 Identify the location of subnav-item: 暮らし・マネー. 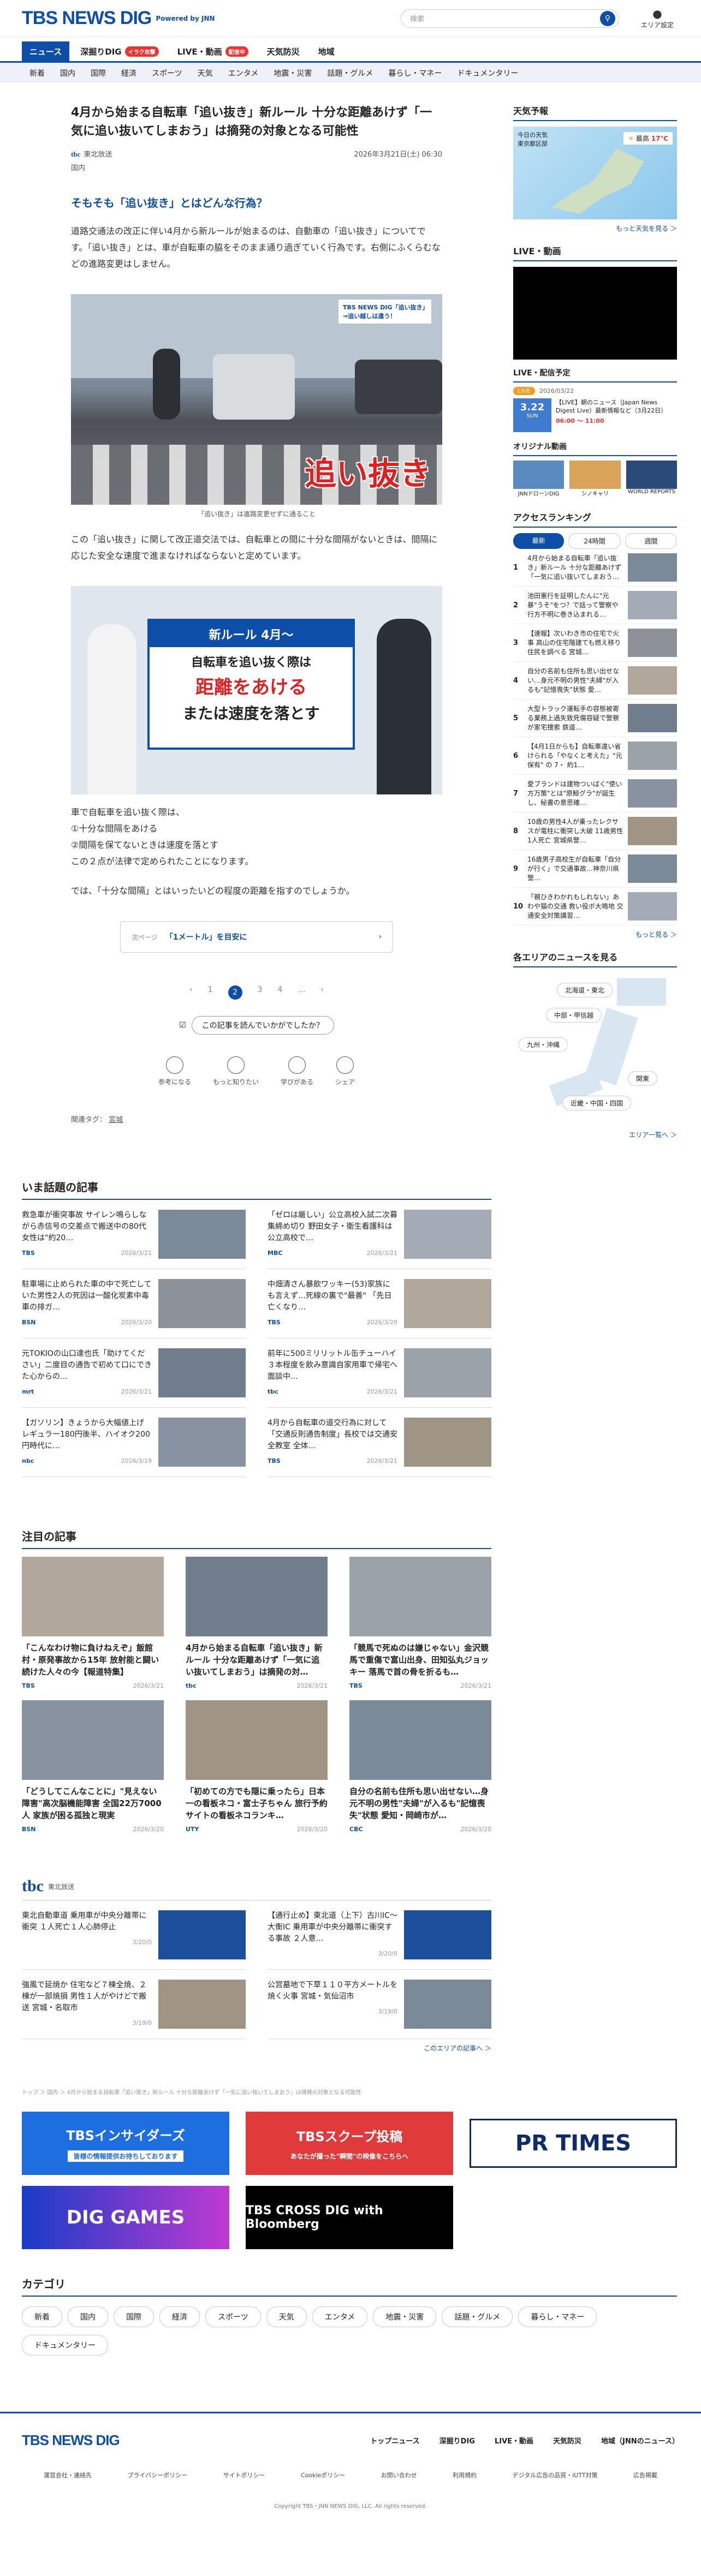
(415, 73).